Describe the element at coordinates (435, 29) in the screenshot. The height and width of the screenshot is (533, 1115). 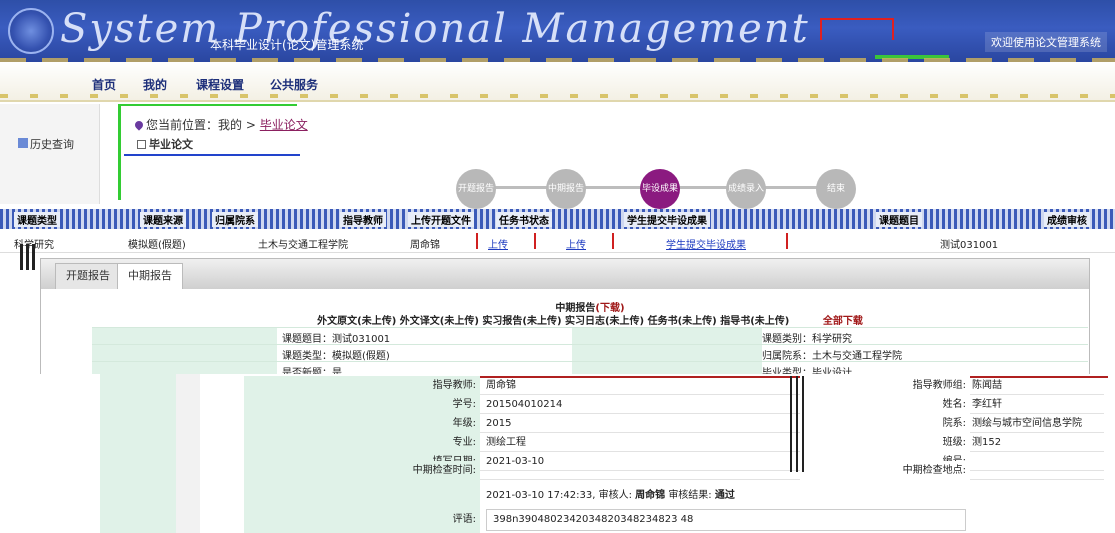
I see `banner-script-text: System Professional Management` at that location.